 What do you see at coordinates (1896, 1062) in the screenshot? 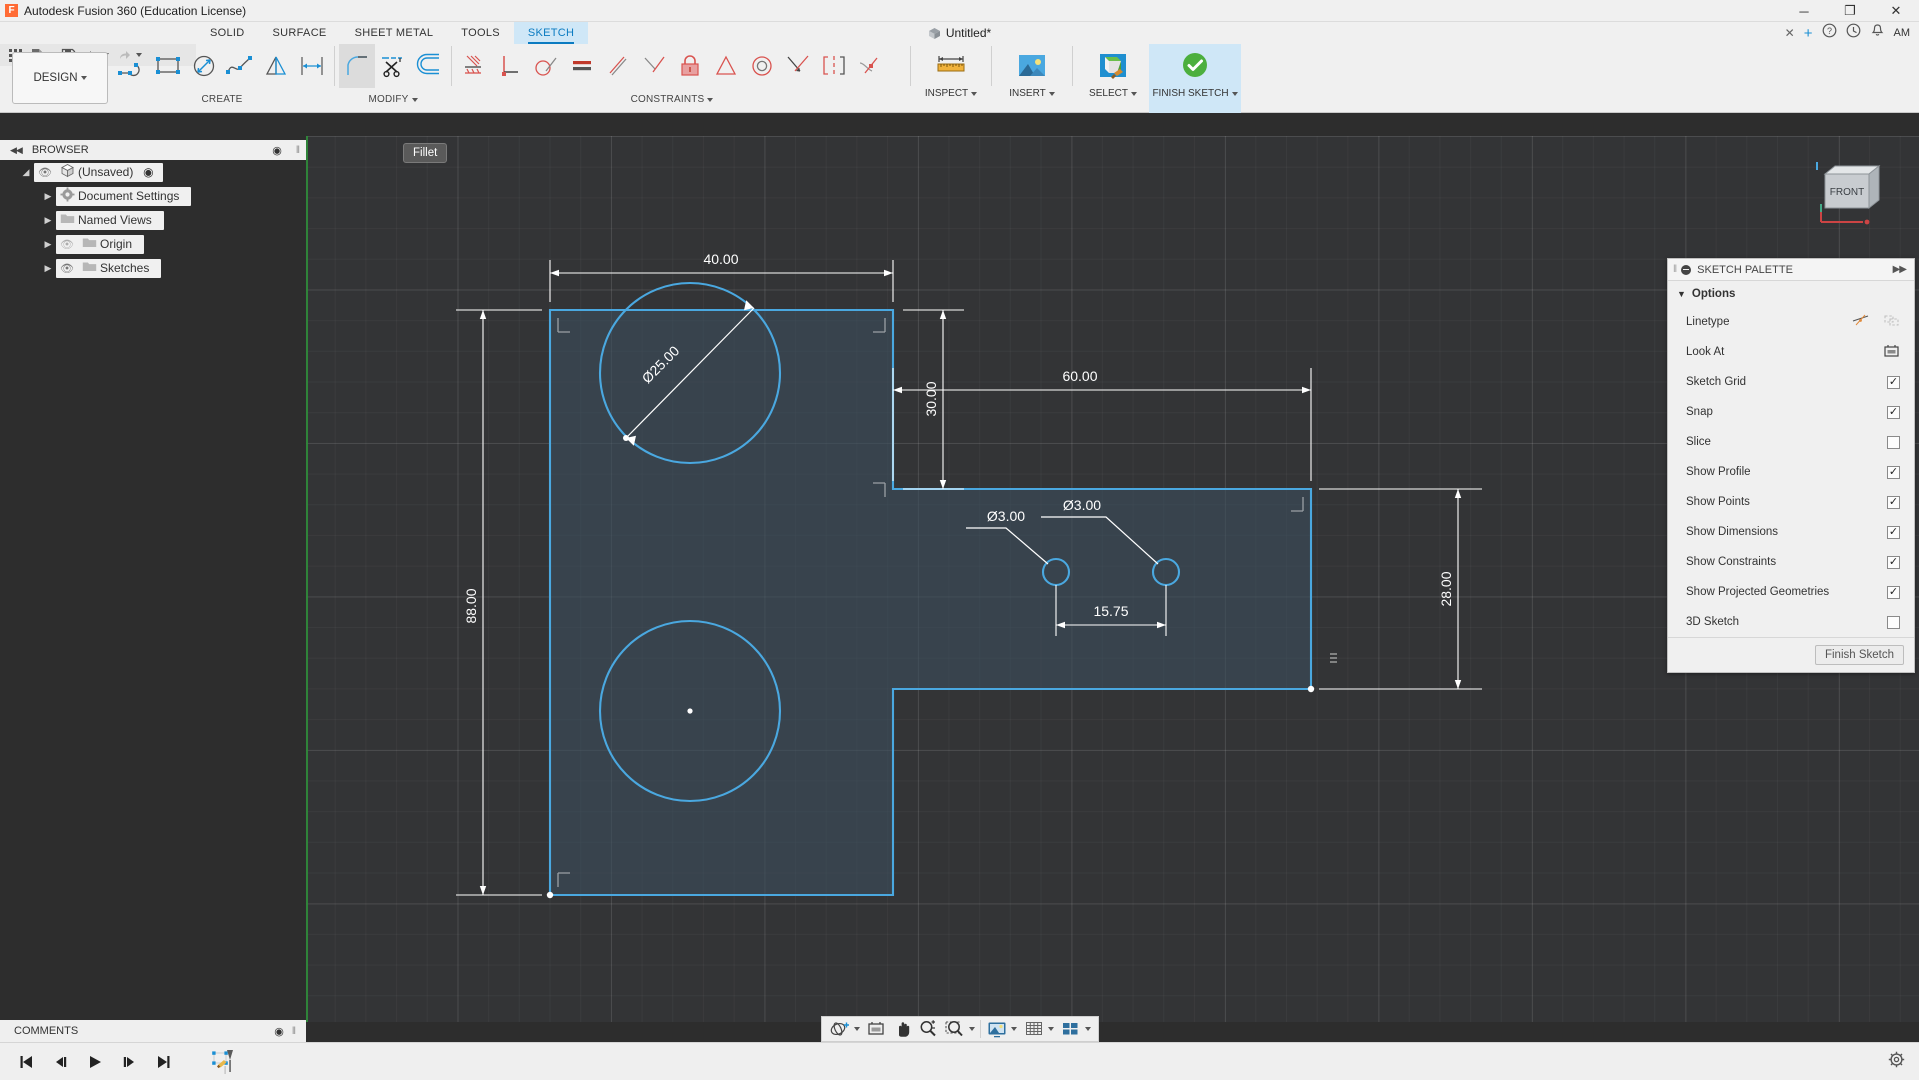
I see `settings-gear-icon` at bounding box center [1896, 1062].